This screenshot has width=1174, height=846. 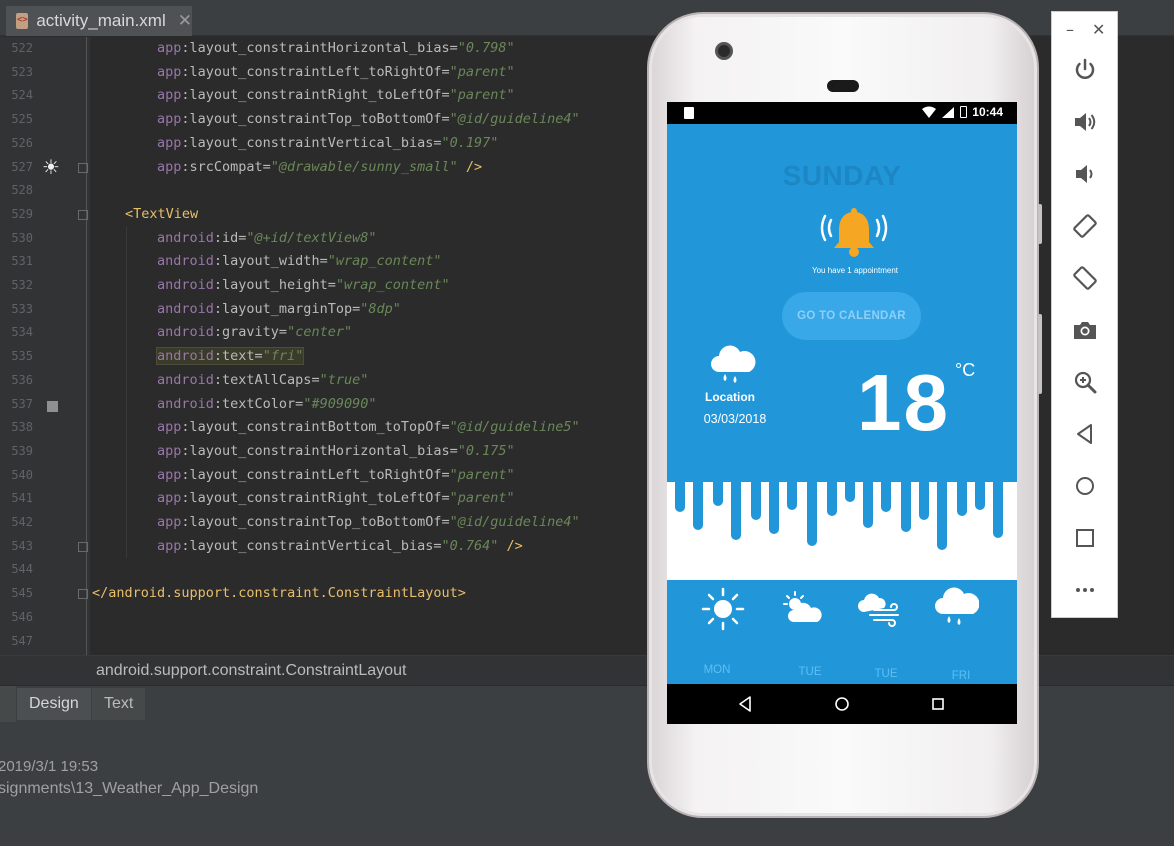 I want to click on code-text: android:layout_height="wrap_content", so click(x=303, y=285).